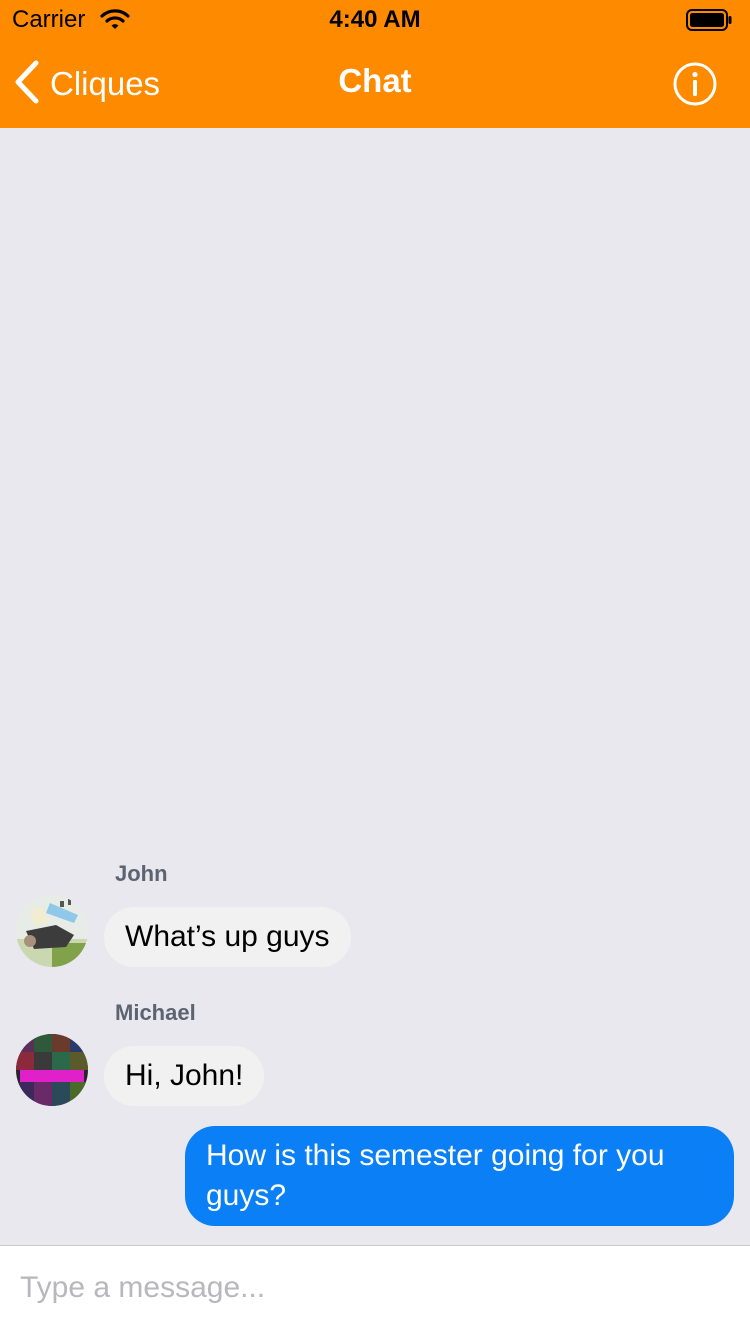 The width and height of the screenshot is (750, 1335). I want to click on top-bar: Carrier 4:40 AM Cliques Chat, so click(375, 64).